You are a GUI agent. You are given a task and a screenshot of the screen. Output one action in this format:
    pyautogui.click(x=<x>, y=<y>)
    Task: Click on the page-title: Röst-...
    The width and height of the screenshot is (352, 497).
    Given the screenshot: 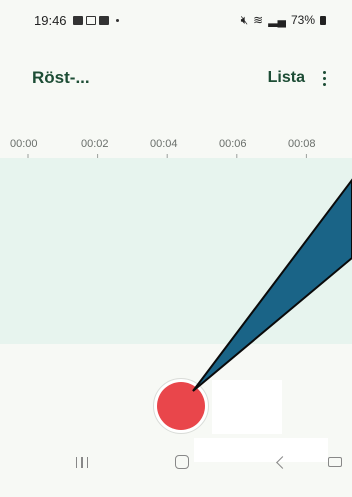 What is the action you would take?
    pyautogui.click(x=61, y=77)
    